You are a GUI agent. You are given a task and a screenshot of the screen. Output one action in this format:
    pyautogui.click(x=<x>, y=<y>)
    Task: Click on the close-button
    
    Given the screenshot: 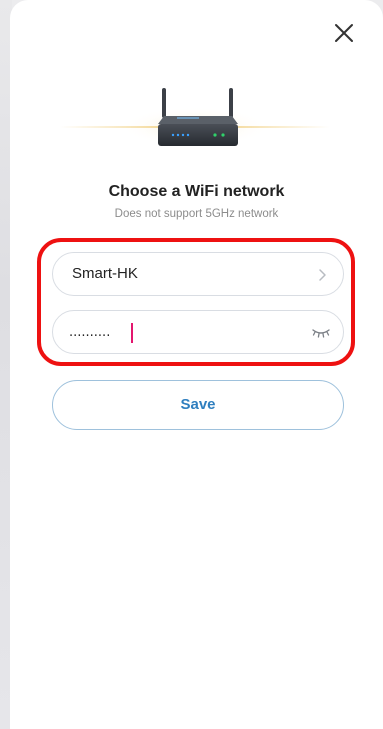 What is the action you would take?
    pyautogui.click(x=344, y=33)
    